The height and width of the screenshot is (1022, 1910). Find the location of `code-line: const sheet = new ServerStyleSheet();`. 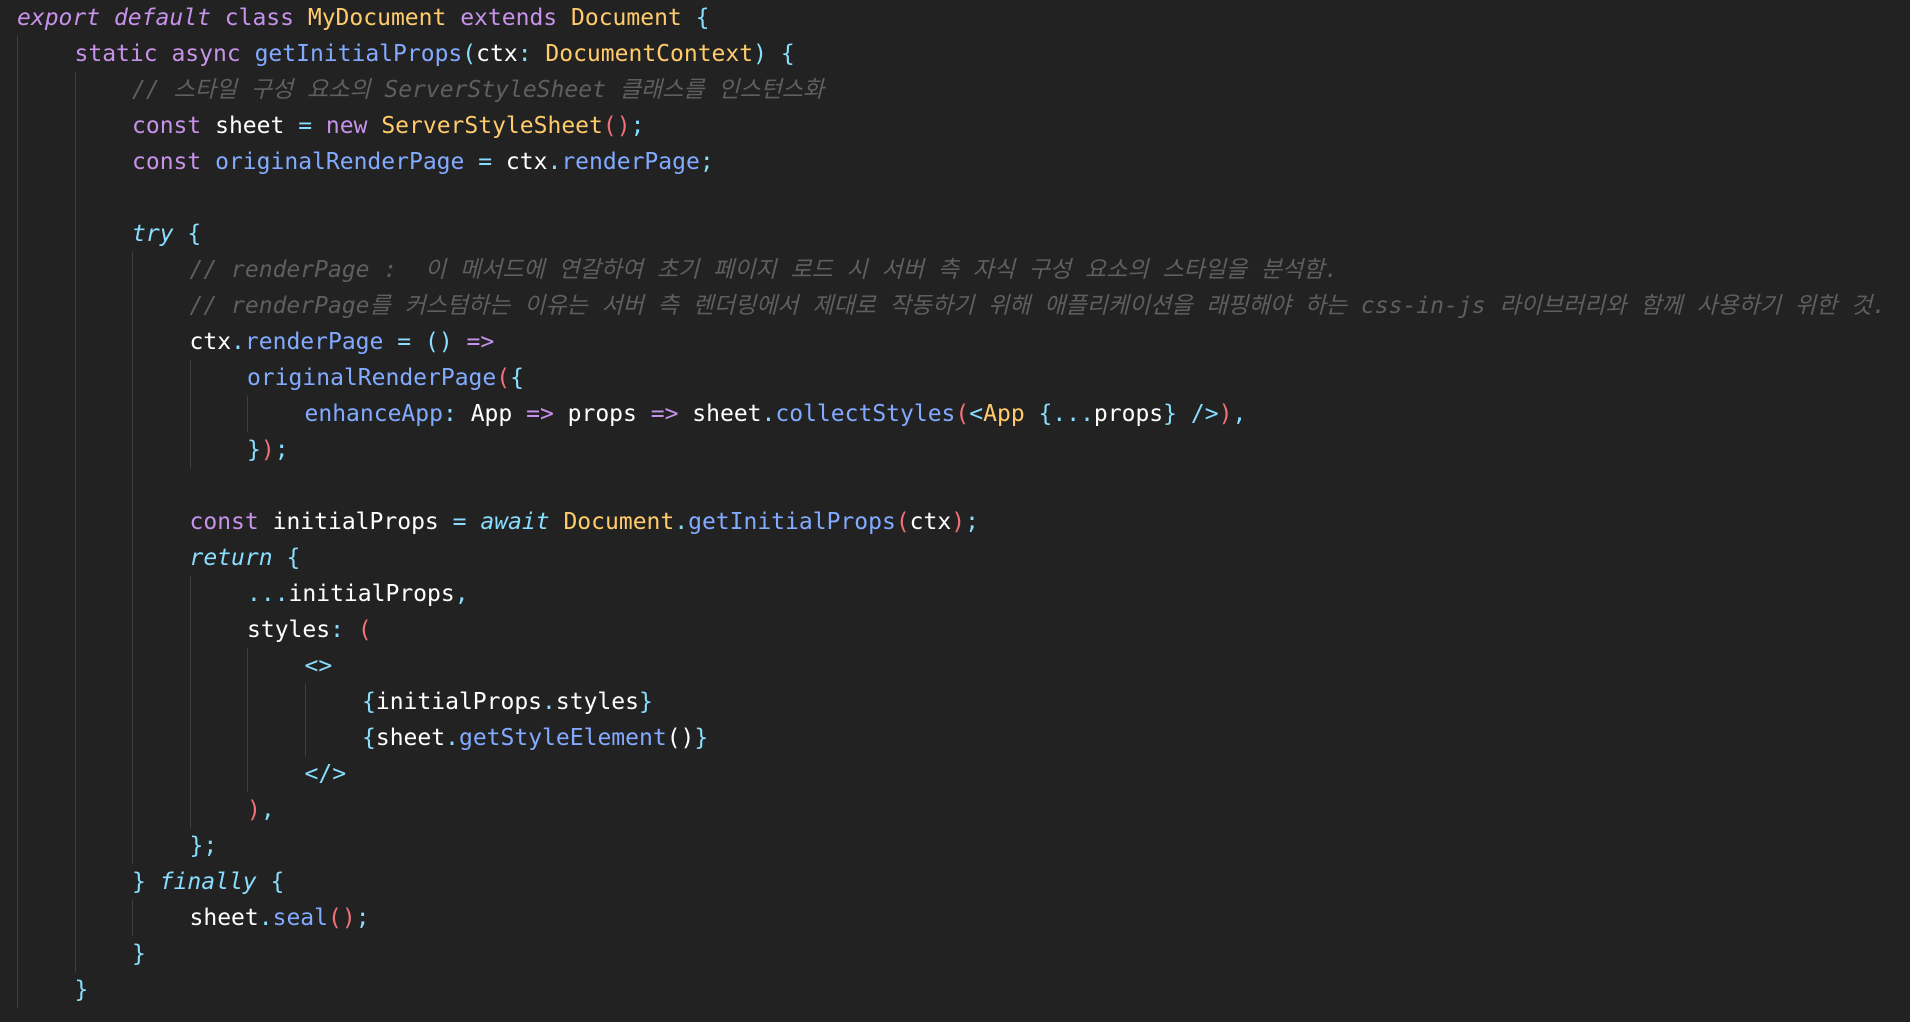

code-line: const sheet = new ServerStyleSheet(); is located at coordinates (388, 126).